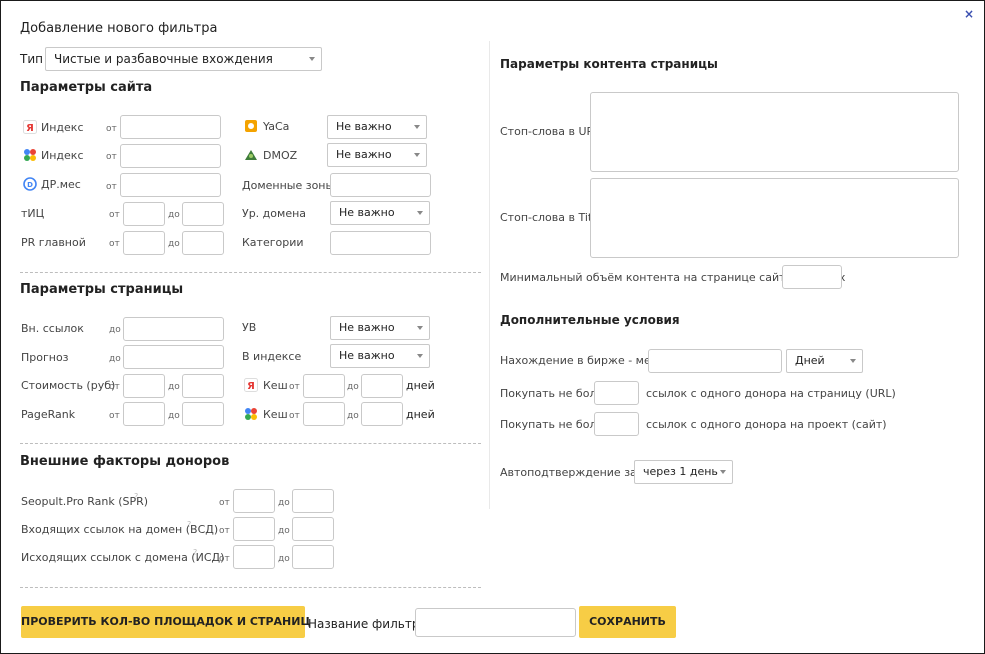 The height and width of the screenshot is (654, 985). Describe the element at coordinates (85, 501) in the screenshot. I see `spr-label: Seopult.Pro Rank (SPR)` at that location.